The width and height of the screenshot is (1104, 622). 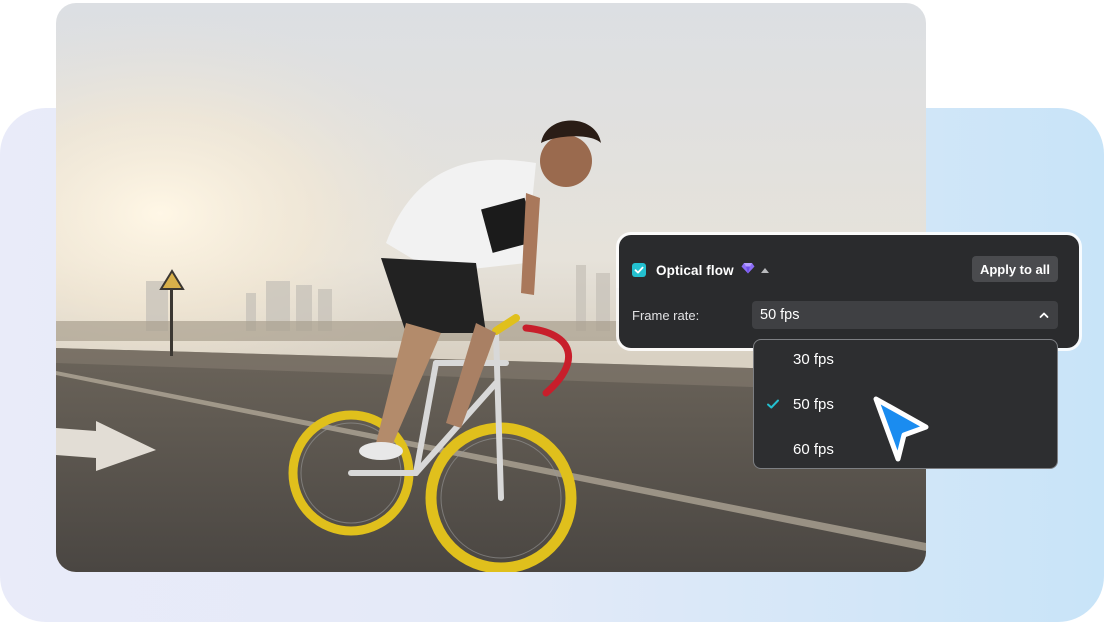 I want to click on frame-rate-option-50: 50 fps, so click(x=813, y=404).